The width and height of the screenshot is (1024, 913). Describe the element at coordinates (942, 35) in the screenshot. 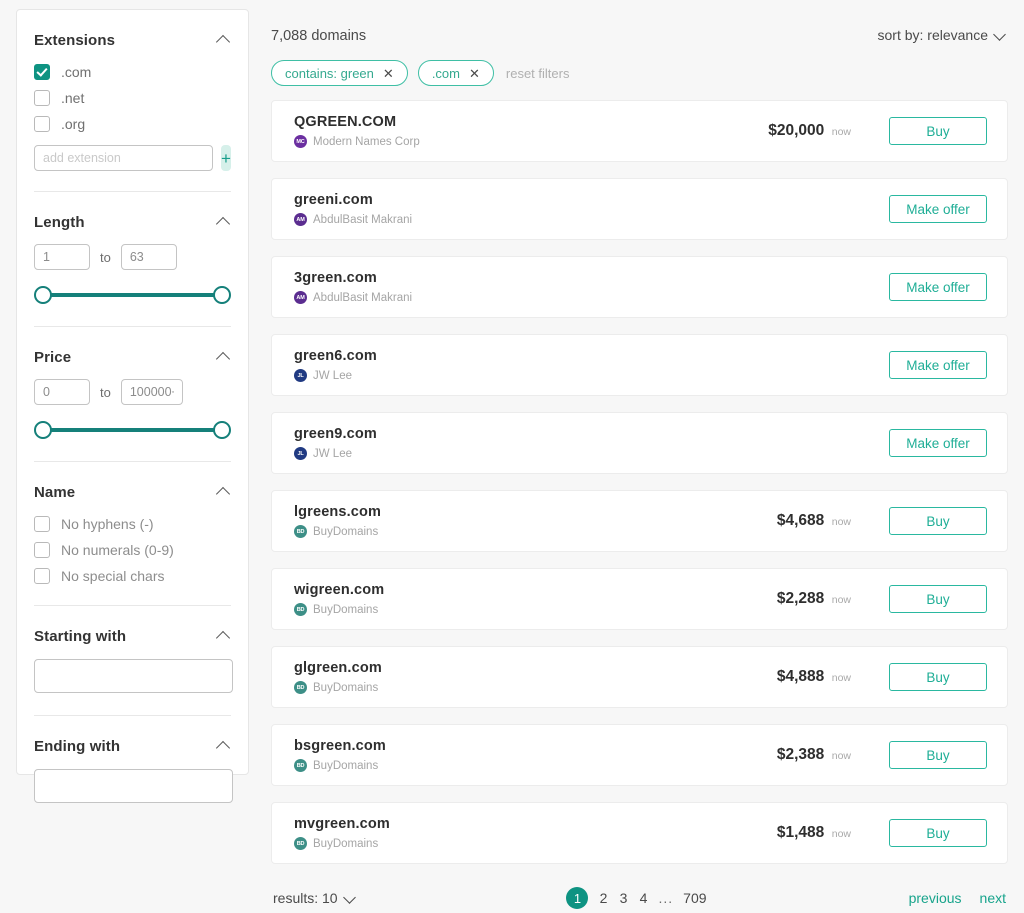

I see `sort-dropdown: sort by: relevance` at that location.